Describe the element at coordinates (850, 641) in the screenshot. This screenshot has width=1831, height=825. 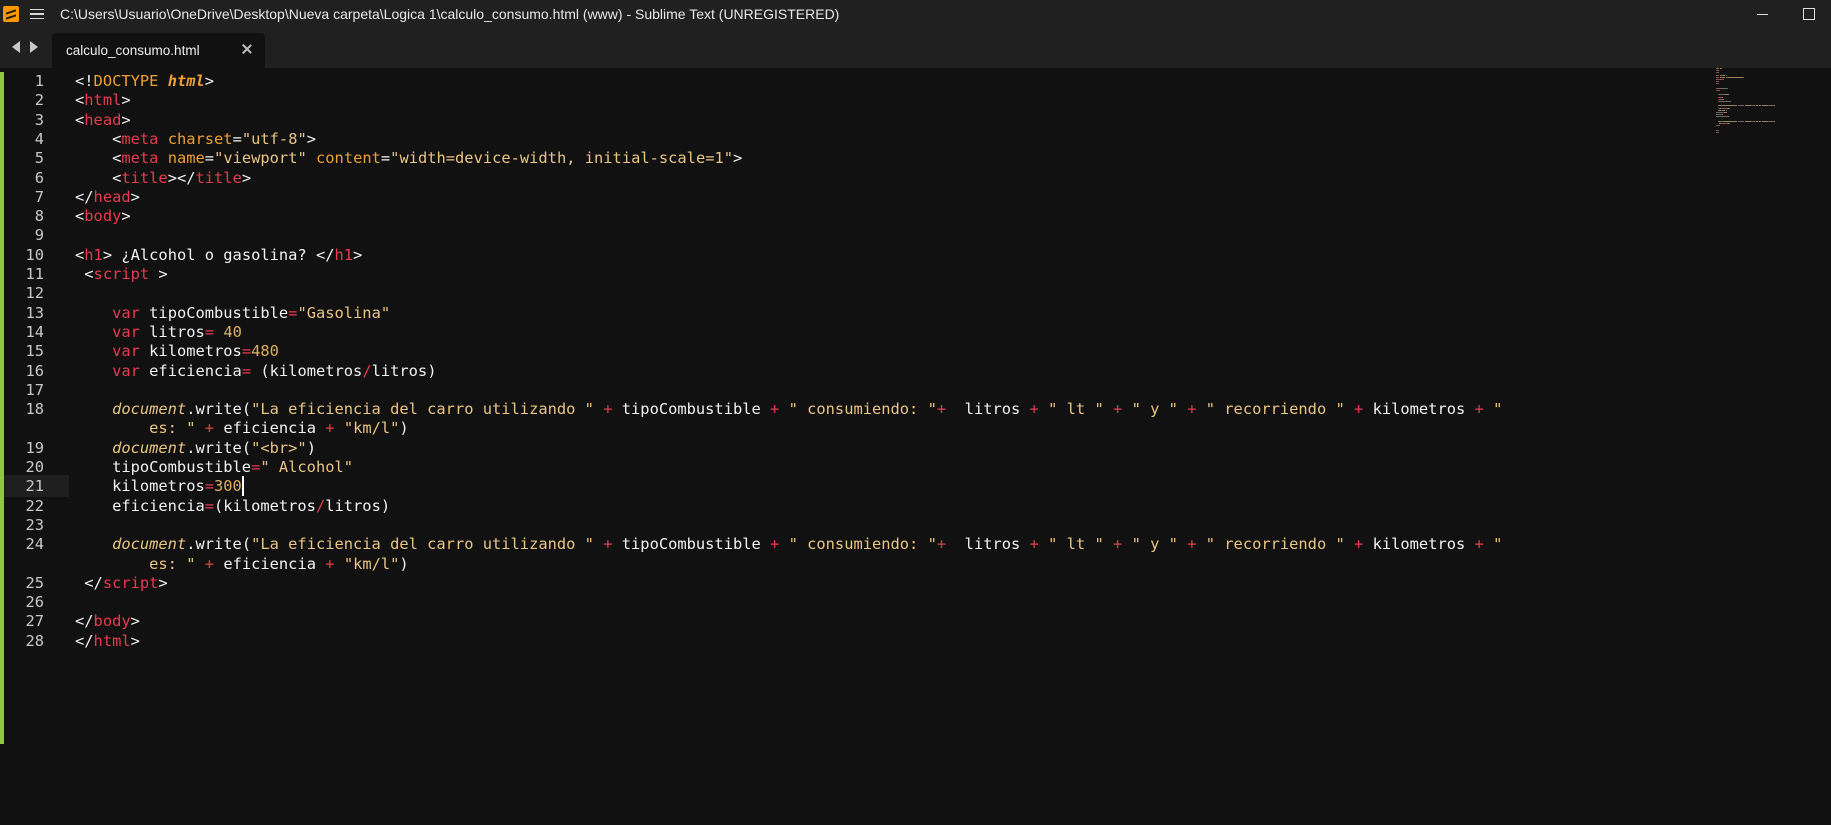
I see `code-line: 28 </html>` at that location.